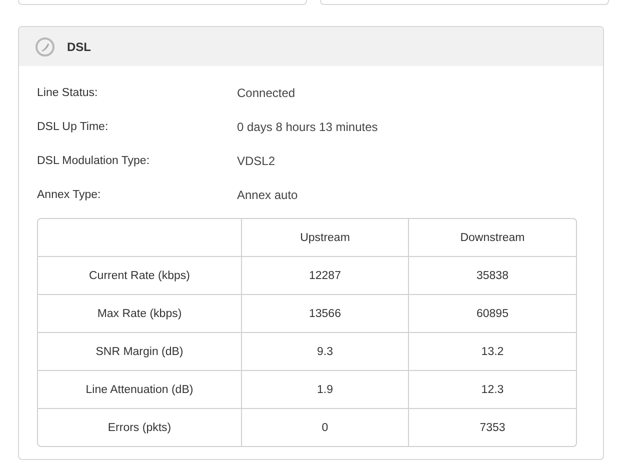 The width and height of the screenshot is (620, 468). Describe the element at coordinates (140, 390) in the screenshot. I see `table-cell: Line Attenuation (dB)` at that location.